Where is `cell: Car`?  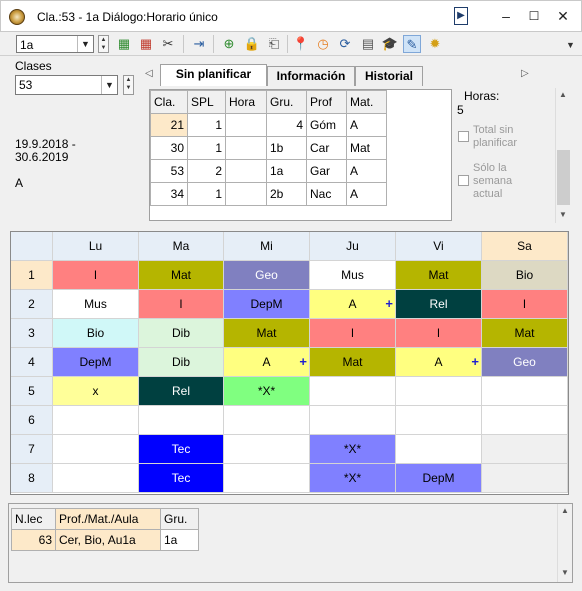 cell: Car is located at coordinates (326, 148).